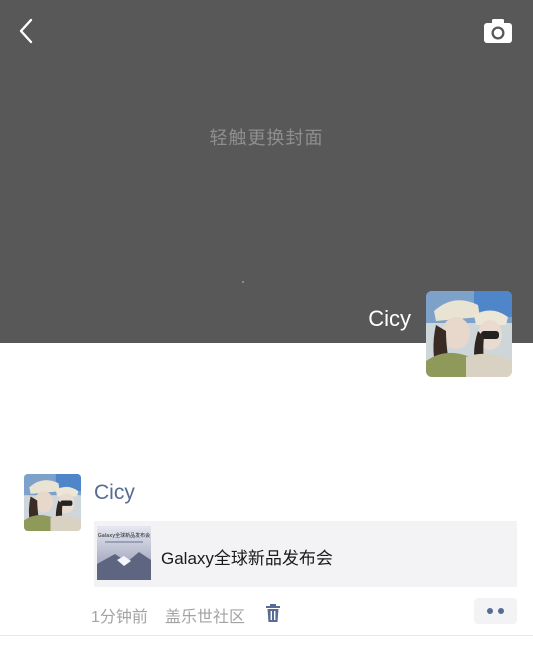 The image size is (533, 650). What do you see at coordinates (273, 613) in the screenshot?
I see `trash-icon` at bounding box center [273, 613].